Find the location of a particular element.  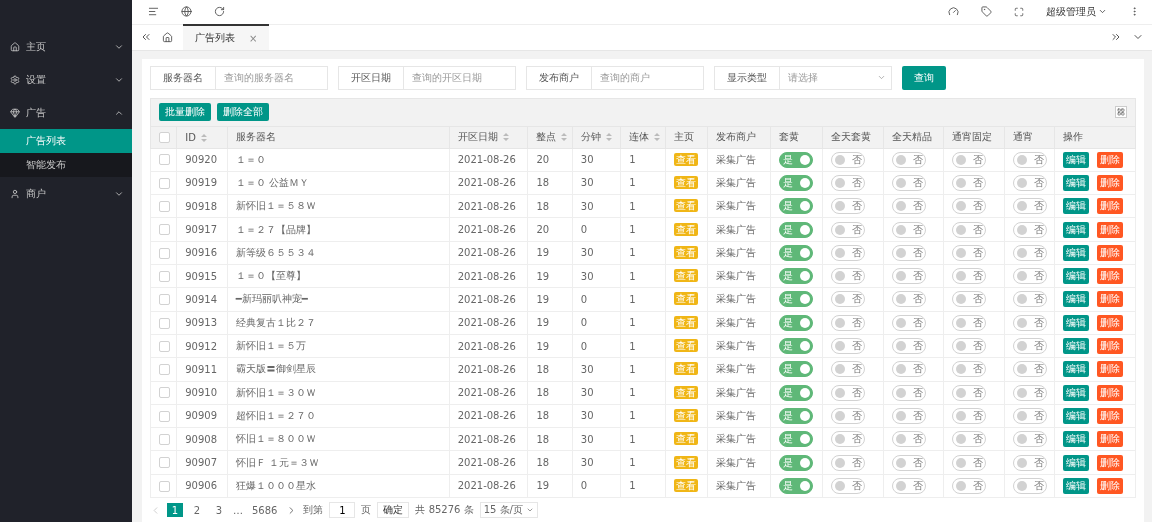

input-field: 查询的开区日期 is located at coordinates (460, 77).